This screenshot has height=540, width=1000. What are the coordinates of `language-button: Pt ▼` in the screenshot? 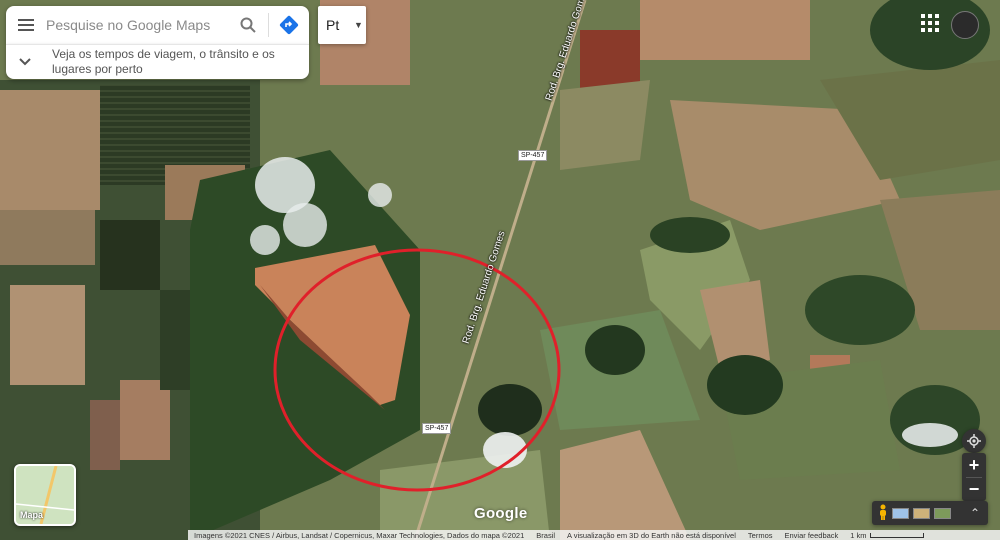 It's located at (342, 25).